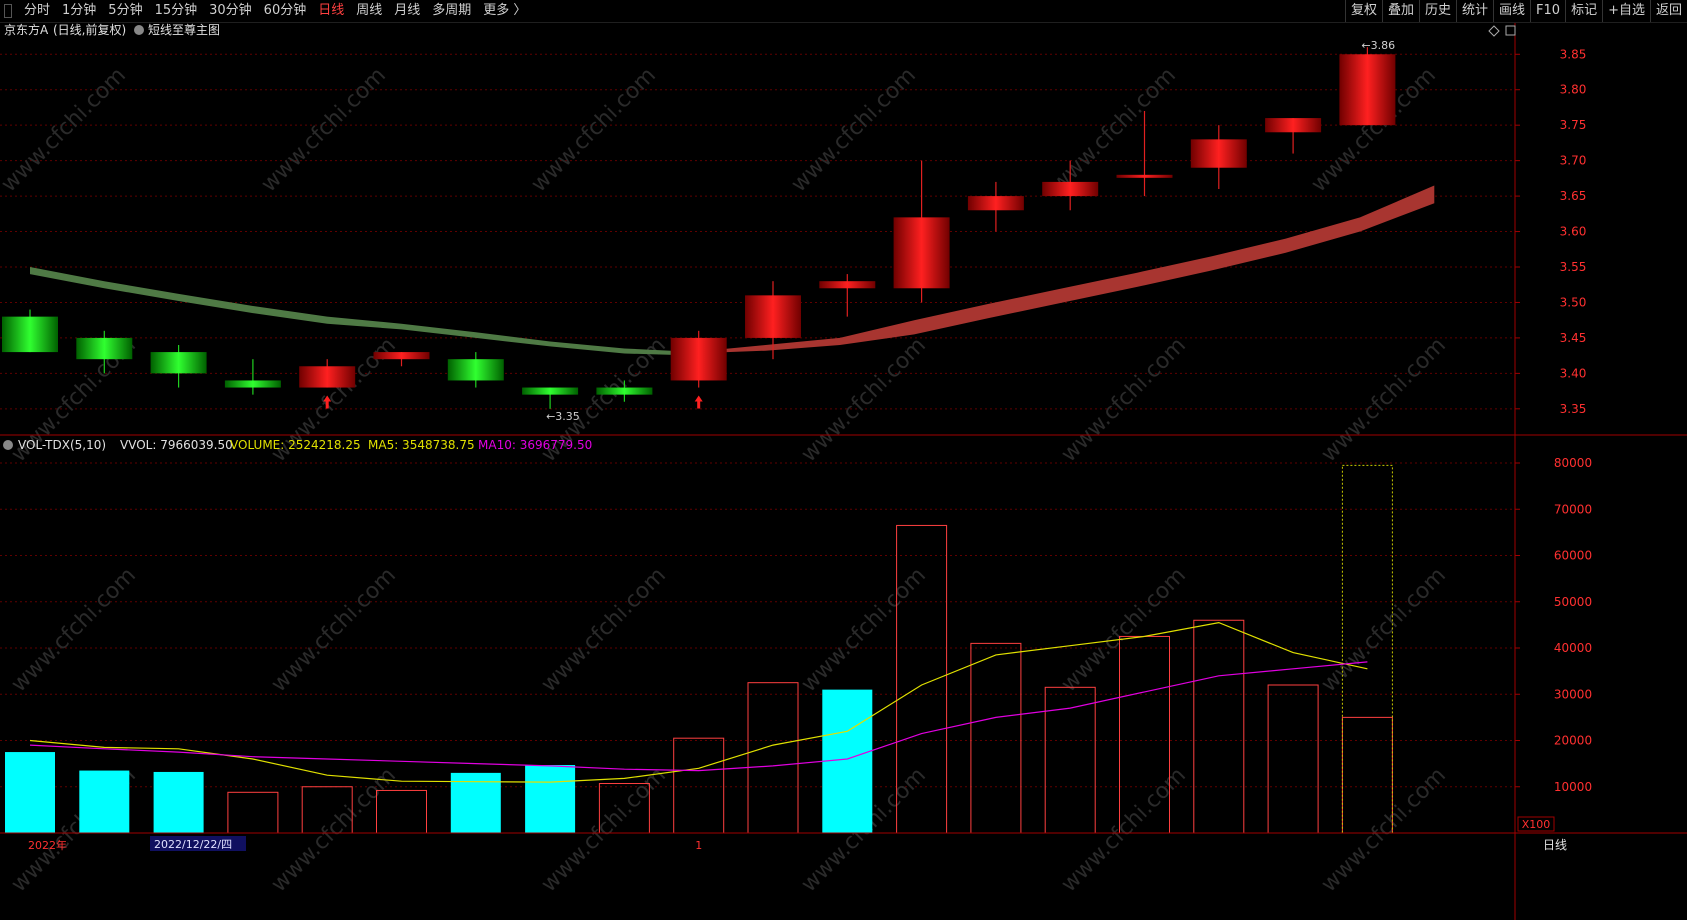 This screenshot has height=920, width=1687. What do you see at coordinates (285, 11) in the screenshot?
I see `period-tab-5: 60分钟` at bounding box center [285, 11].